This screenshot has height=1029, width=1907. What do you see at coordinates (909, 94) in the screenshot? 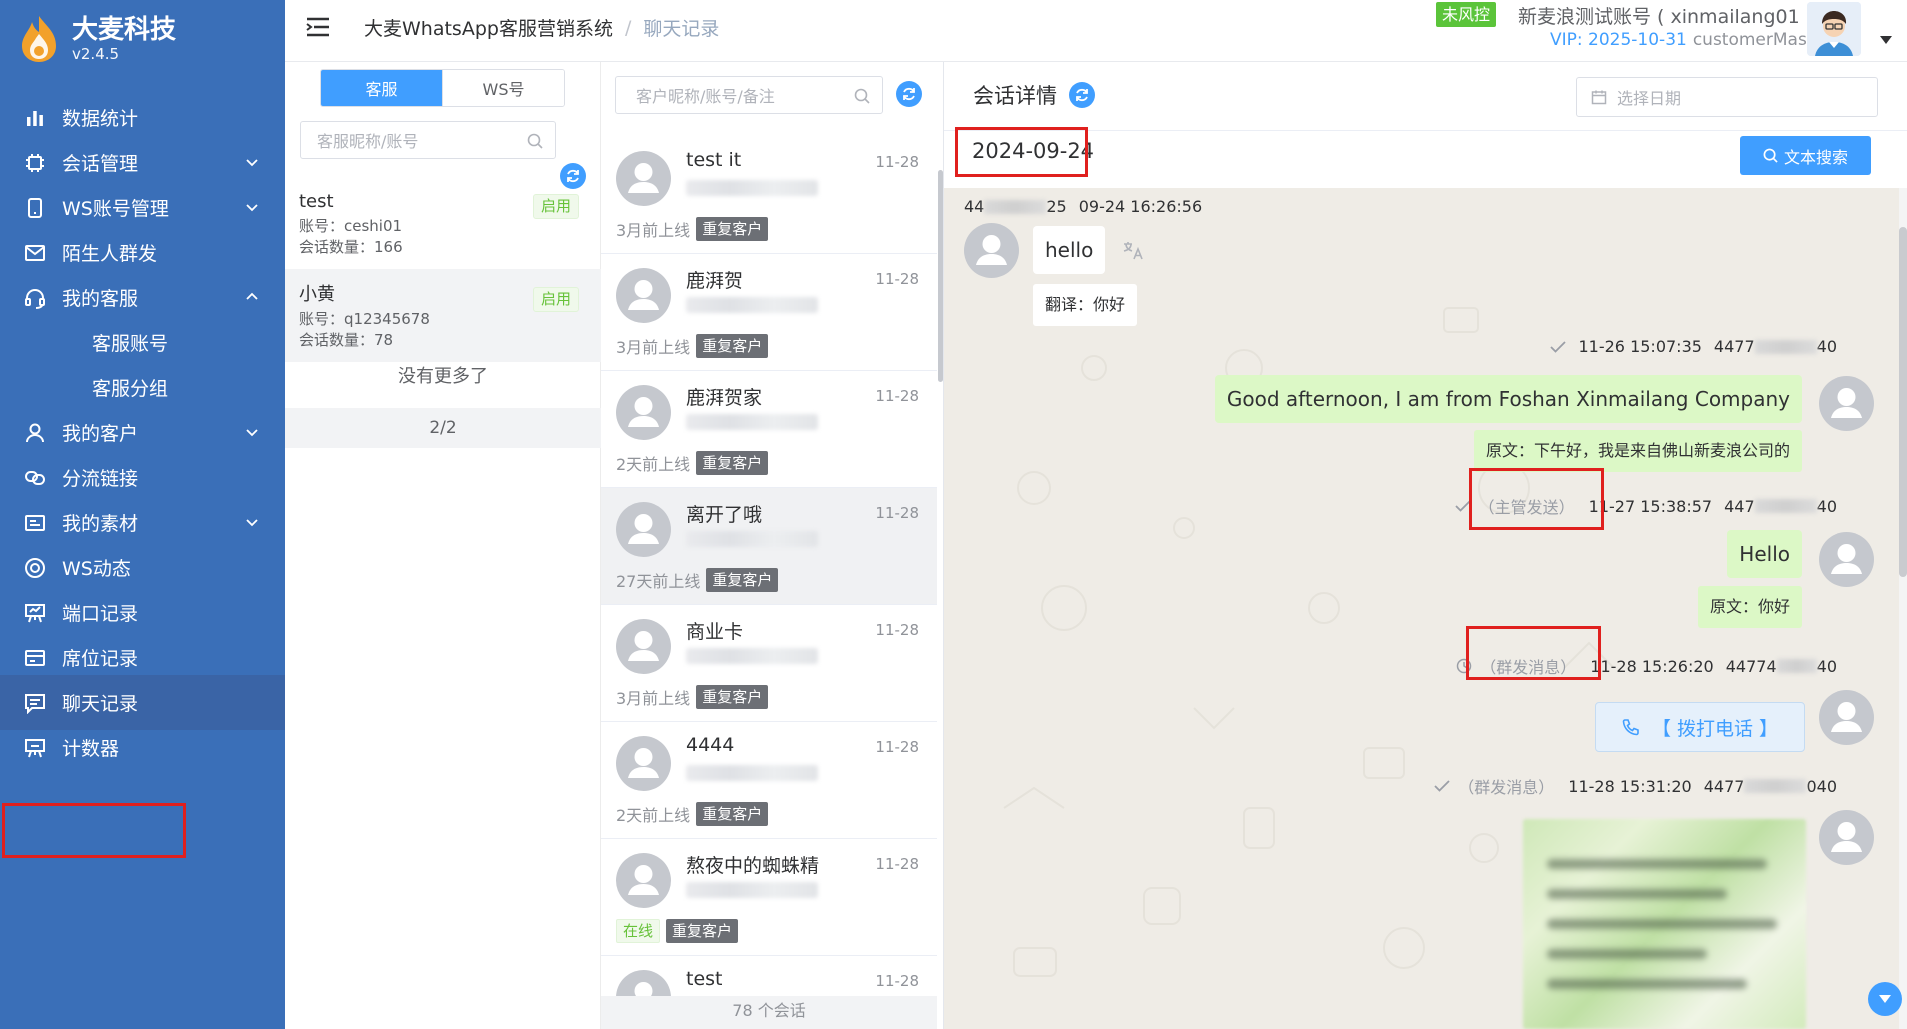
I see `conversation-refresh-button` at bounding box center [909, 94].